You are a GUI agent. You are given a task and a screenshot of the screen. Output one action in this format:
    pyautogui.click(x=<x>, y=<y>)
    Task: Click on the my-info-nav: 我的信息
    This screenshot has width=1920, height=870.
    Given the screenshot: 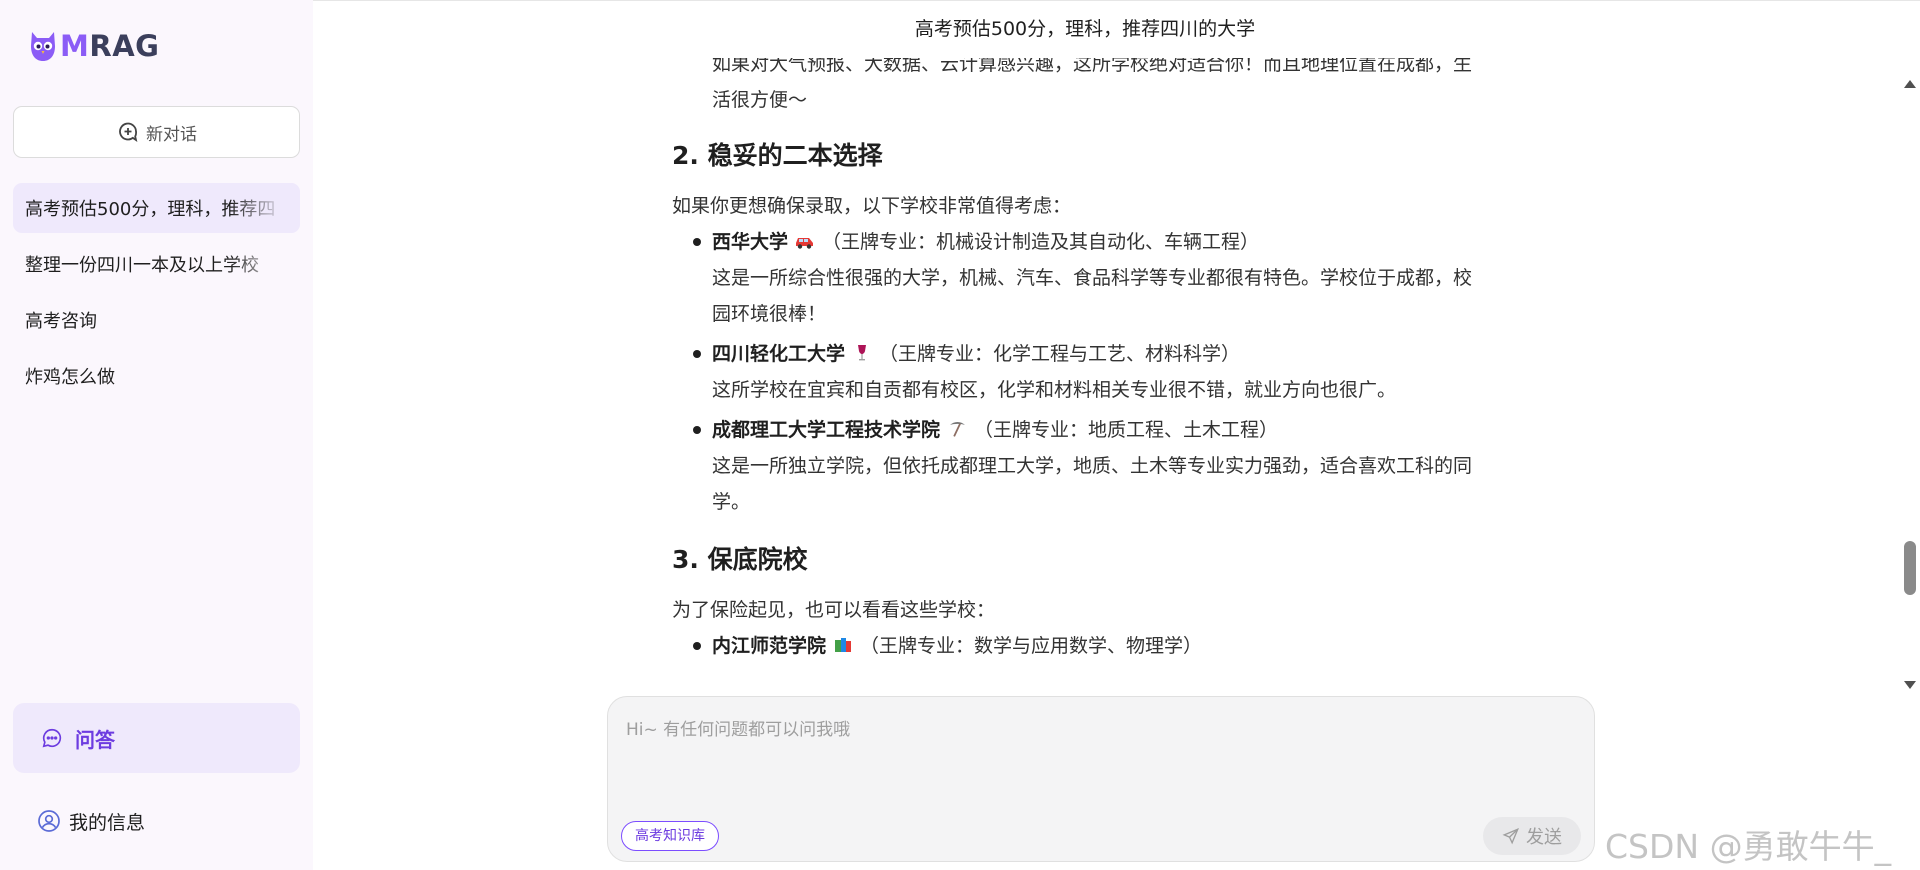 What is the action you would take?
    pyautogui.click(x=156, y=821)
    